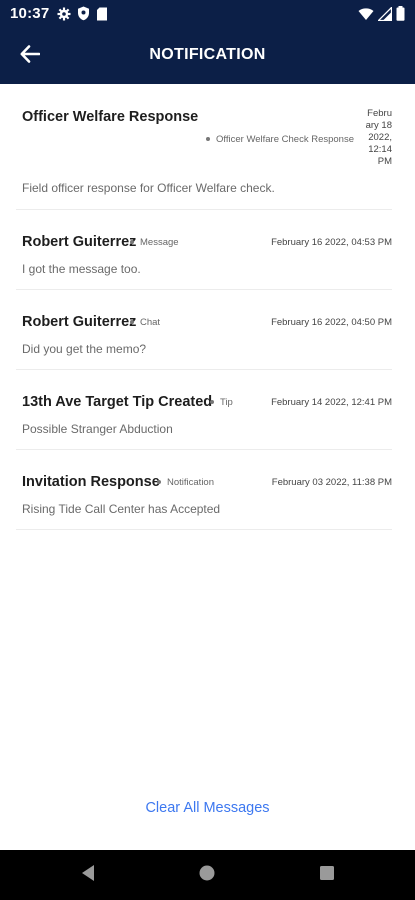 The width and height of the screenshot is (415, 900). What do you see at coordinates (91, 482) in the screenshot?
I see `notification-title: Invitation Response` at bounding box center [91, 482].